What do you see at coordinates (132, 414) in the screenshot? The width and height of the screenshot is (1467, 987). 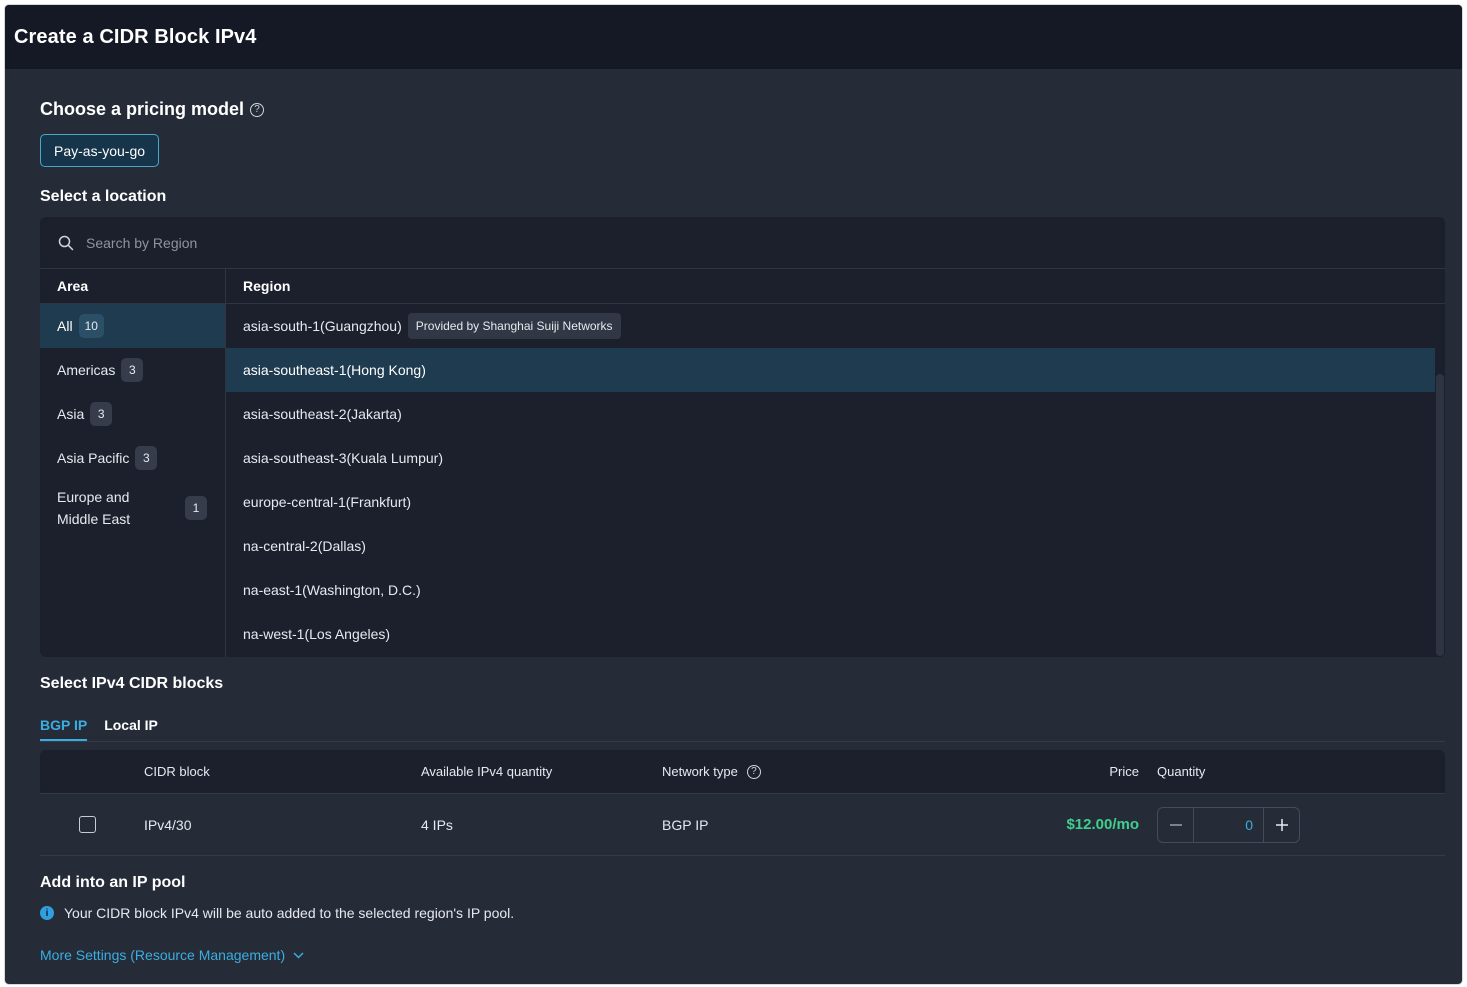 I see `area-item-asia: Asia 3` at bounding box center [132, 414].